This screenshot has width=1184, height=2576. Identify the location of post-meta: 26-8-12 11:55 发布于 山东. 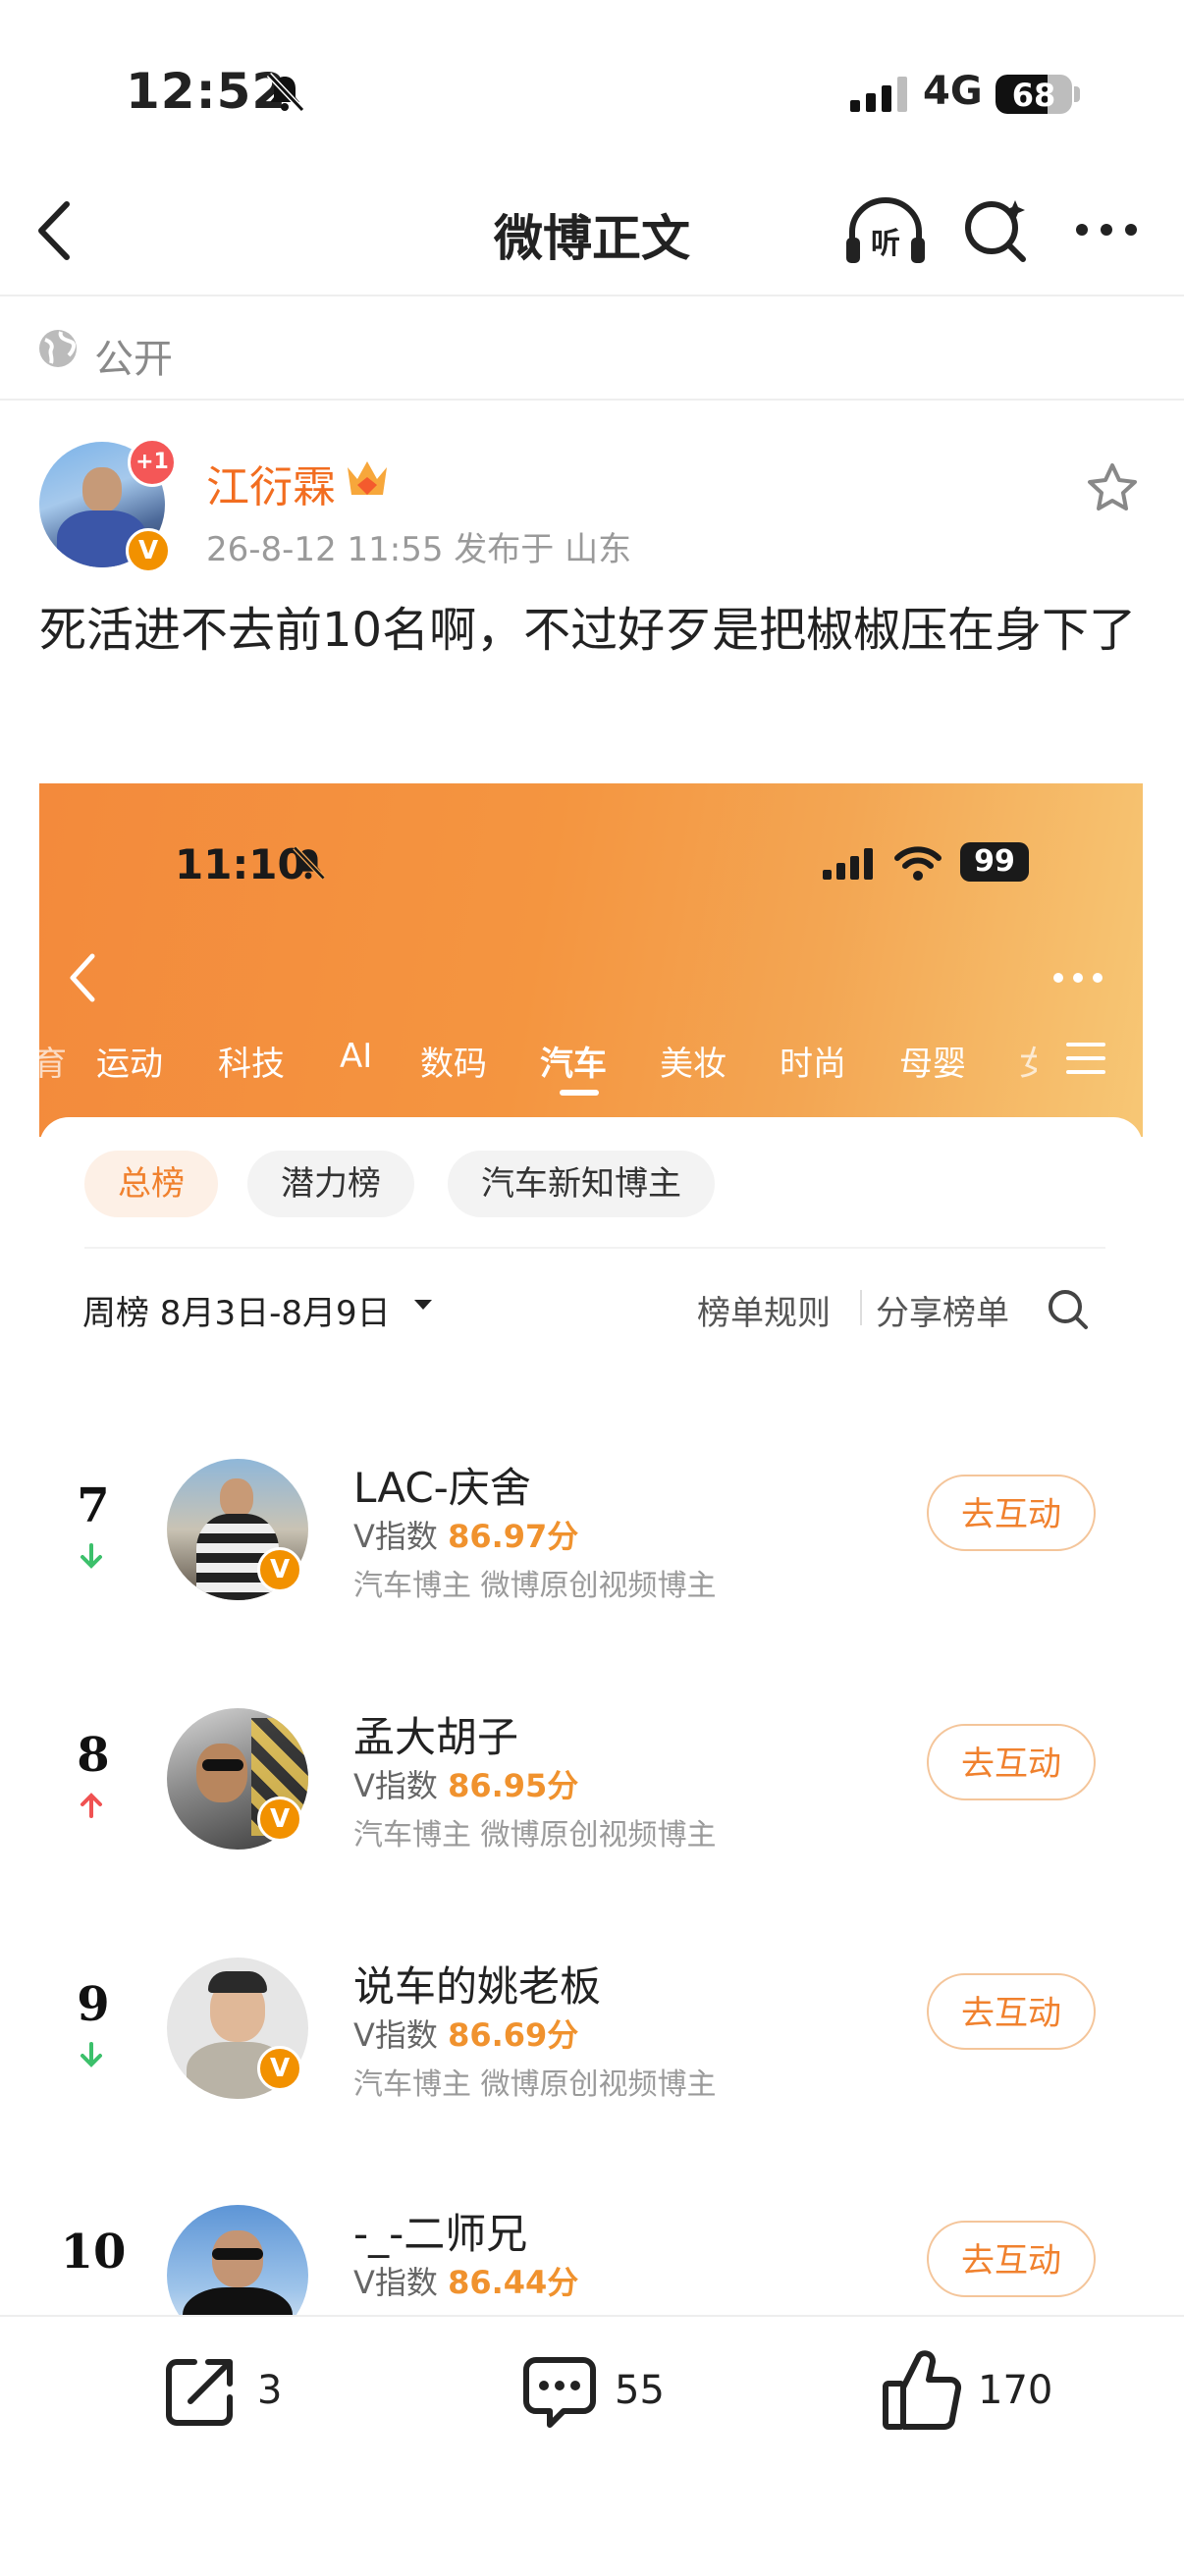
(419, 549).